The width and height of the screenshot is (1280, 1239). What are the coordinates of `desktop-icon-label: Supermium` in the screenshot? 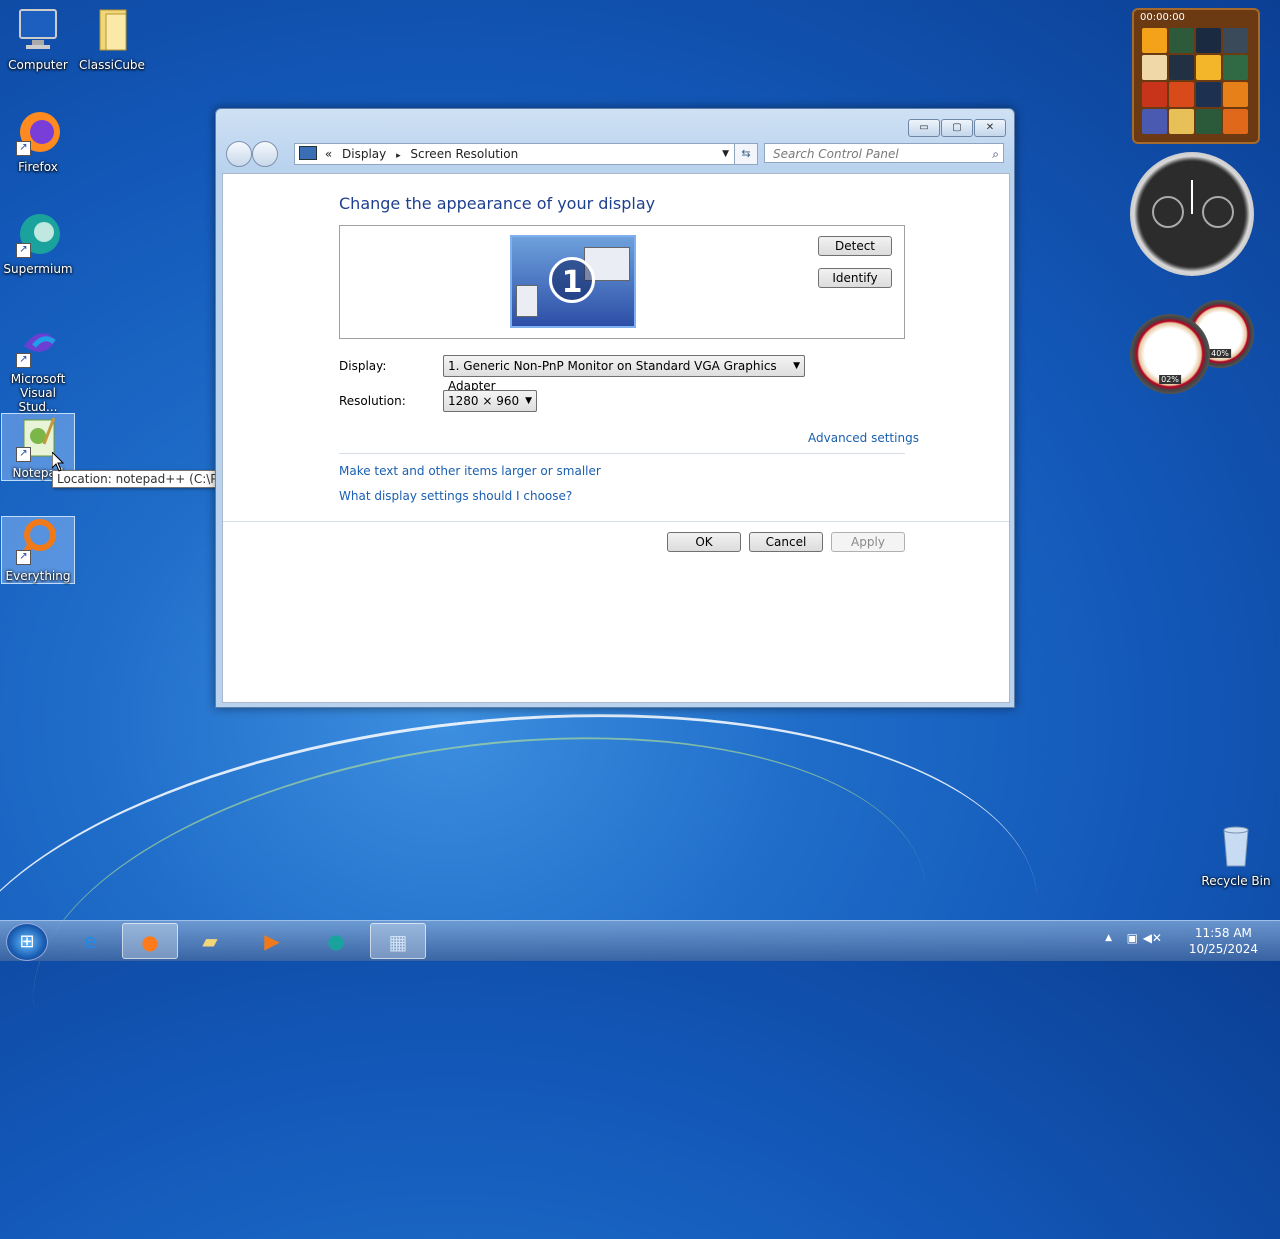 It's located at (38, 269).